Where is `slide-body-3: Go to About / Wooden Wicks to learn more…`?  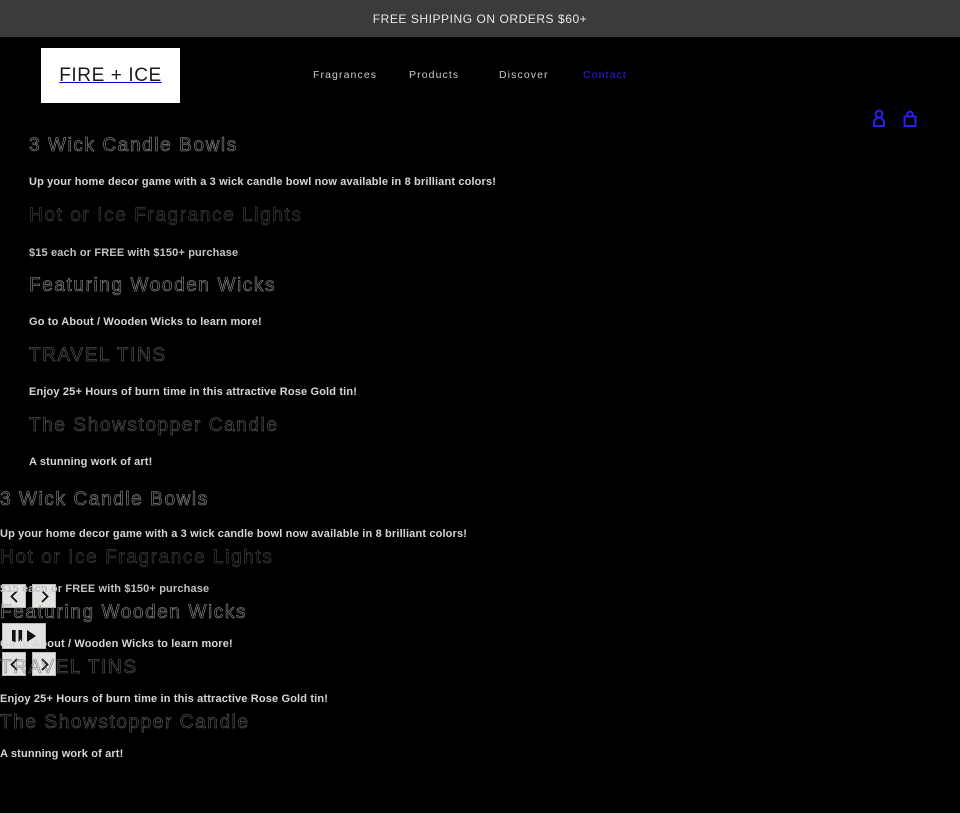 slide-body-3: Go to About / Wooden Wicks to learn more… is located at coordinates (145, 322).